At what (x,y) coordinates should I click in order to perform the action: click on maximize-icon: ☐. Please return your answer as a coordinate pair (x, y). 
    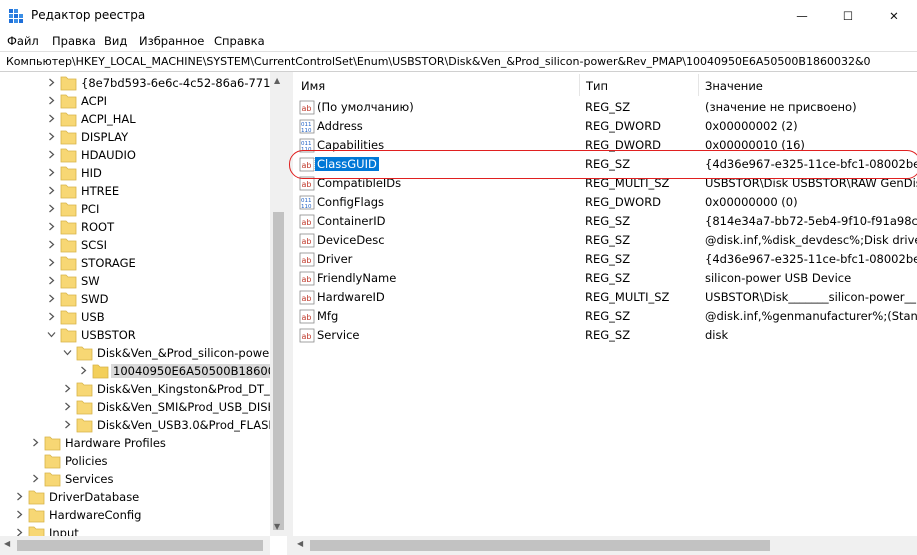
    Looking at the image, I should click on (848, 15).